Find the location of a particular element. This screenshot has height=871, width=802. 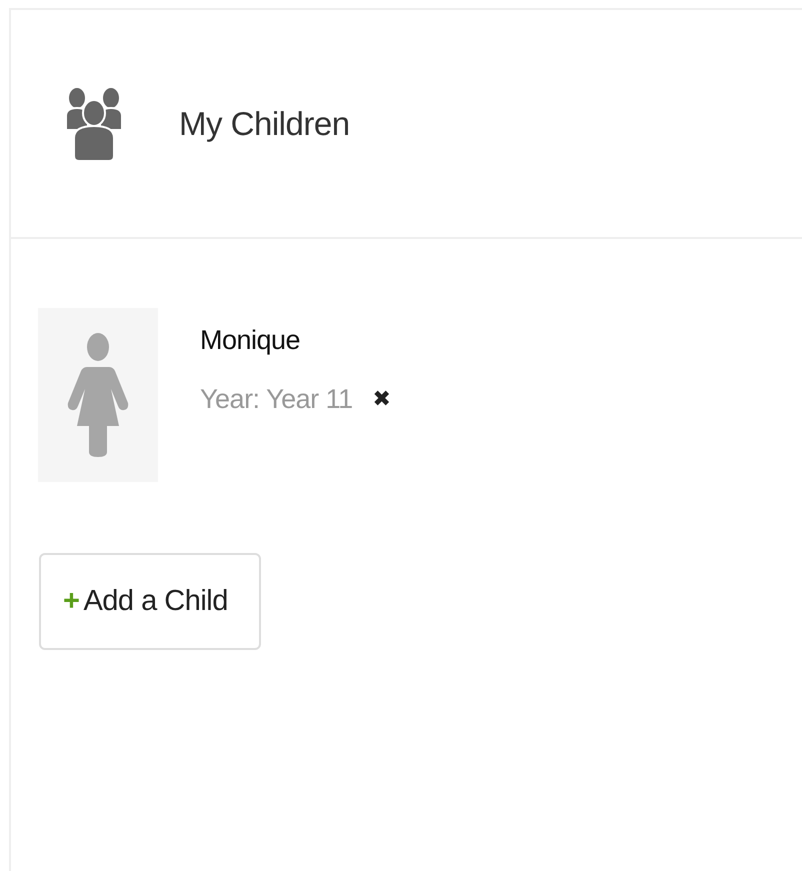

child-year: Year: Year 11 is located at coordinates (276, 399).